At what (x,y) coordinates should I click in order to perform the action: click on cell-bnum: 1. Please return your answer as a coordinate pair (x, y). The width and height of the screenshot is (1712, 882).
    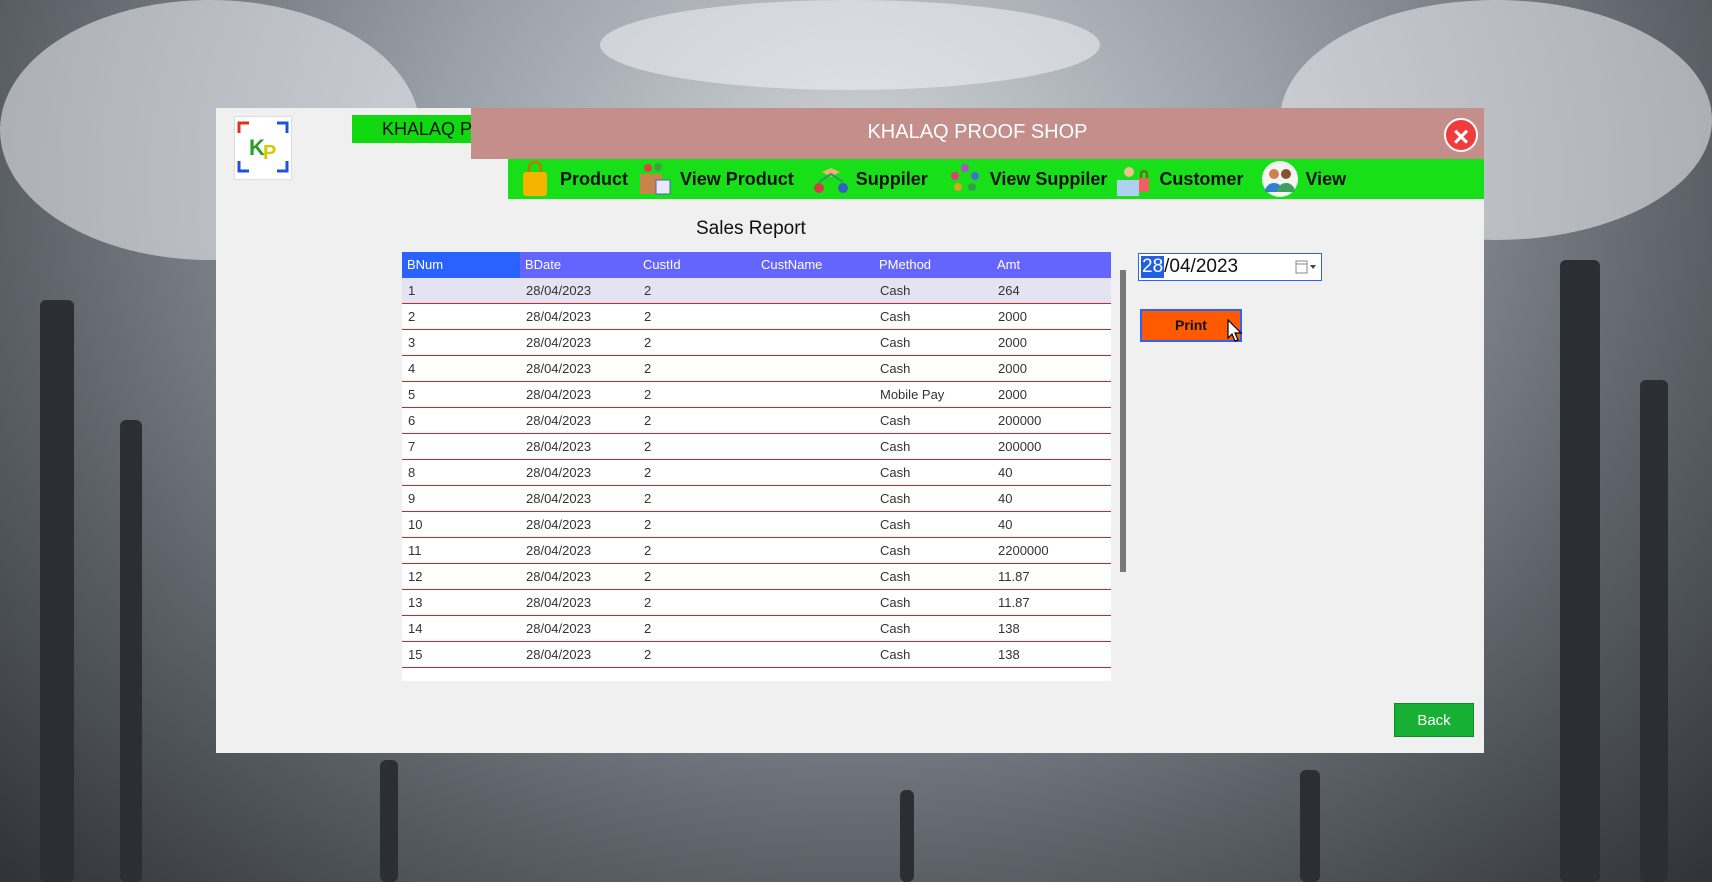
    Looking at the image, I should click on (461, 290).